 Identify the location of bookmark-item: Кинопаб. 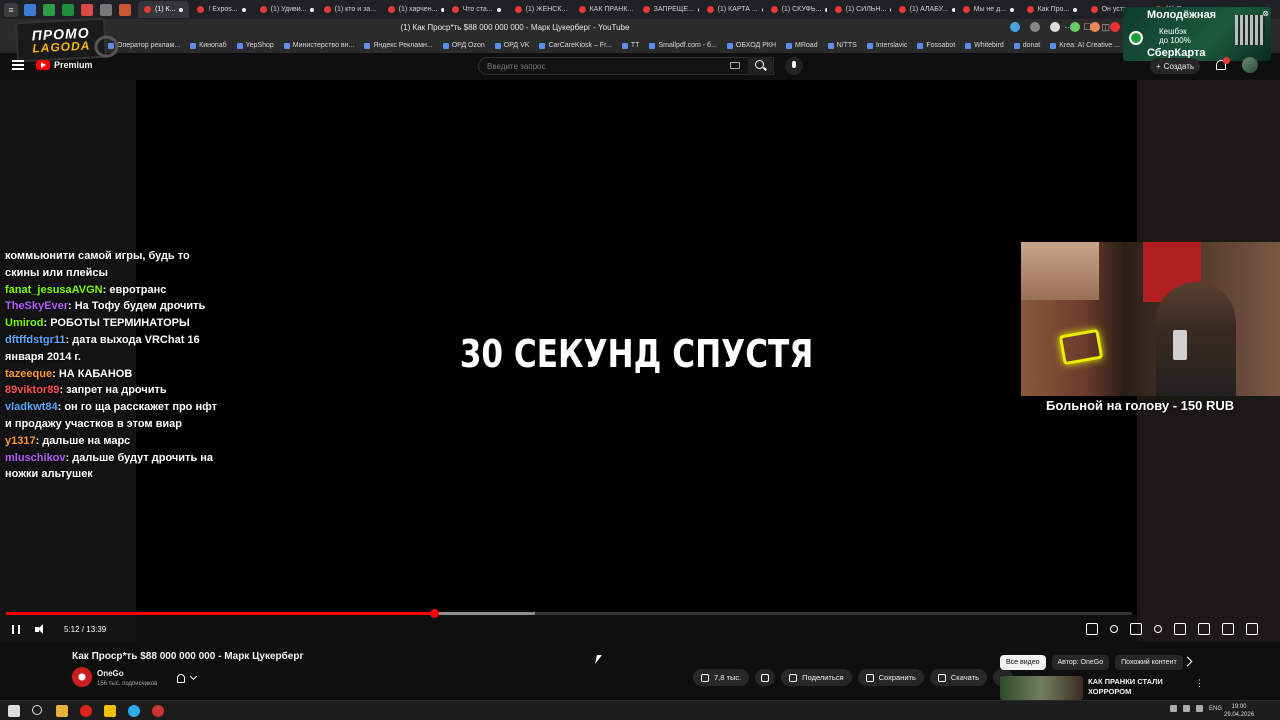
(208, 45).